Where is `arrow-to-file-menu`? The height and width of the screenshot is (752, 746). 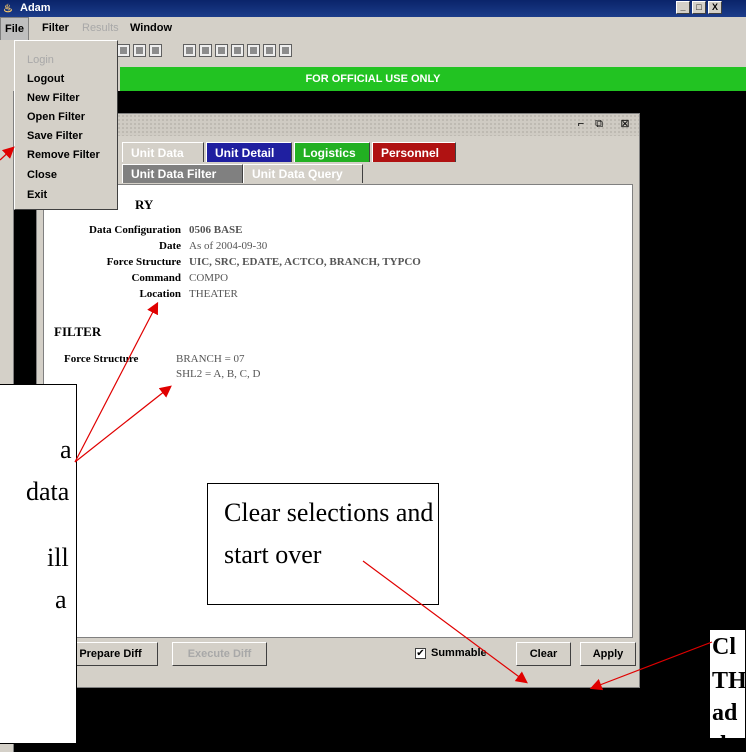
arrow-to-file-menu is located at coordinates (7, 153).